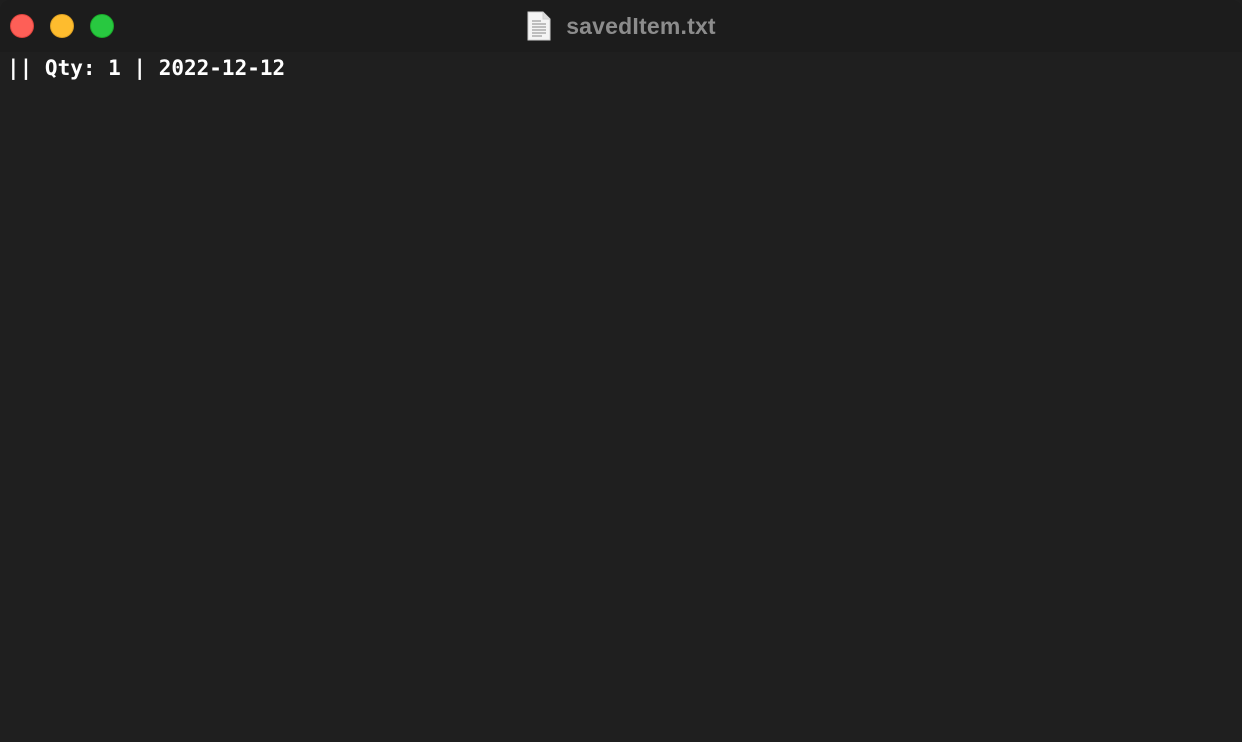 The width and height of the screenshot is (1242, 742). I want to click on title-bar: savedItem.txt, so click(621, 26).